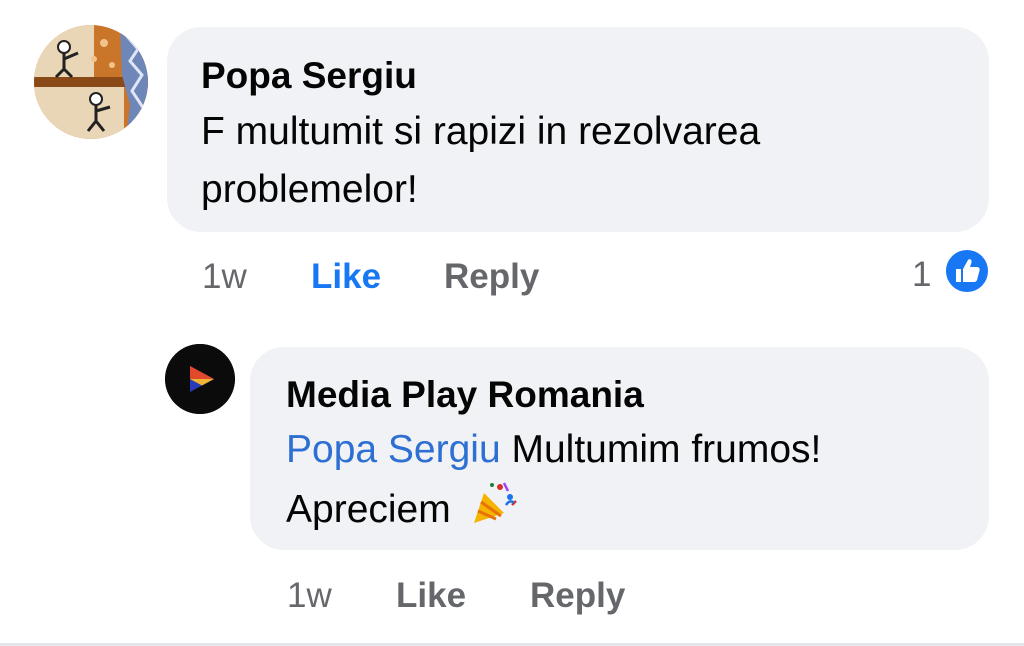 Image resolution: width=1024 pixels, height=646 pixels. I want to click on reply-text-block: Popa Sergiu Multumim frumos! Apreciem, so click(631, 482).